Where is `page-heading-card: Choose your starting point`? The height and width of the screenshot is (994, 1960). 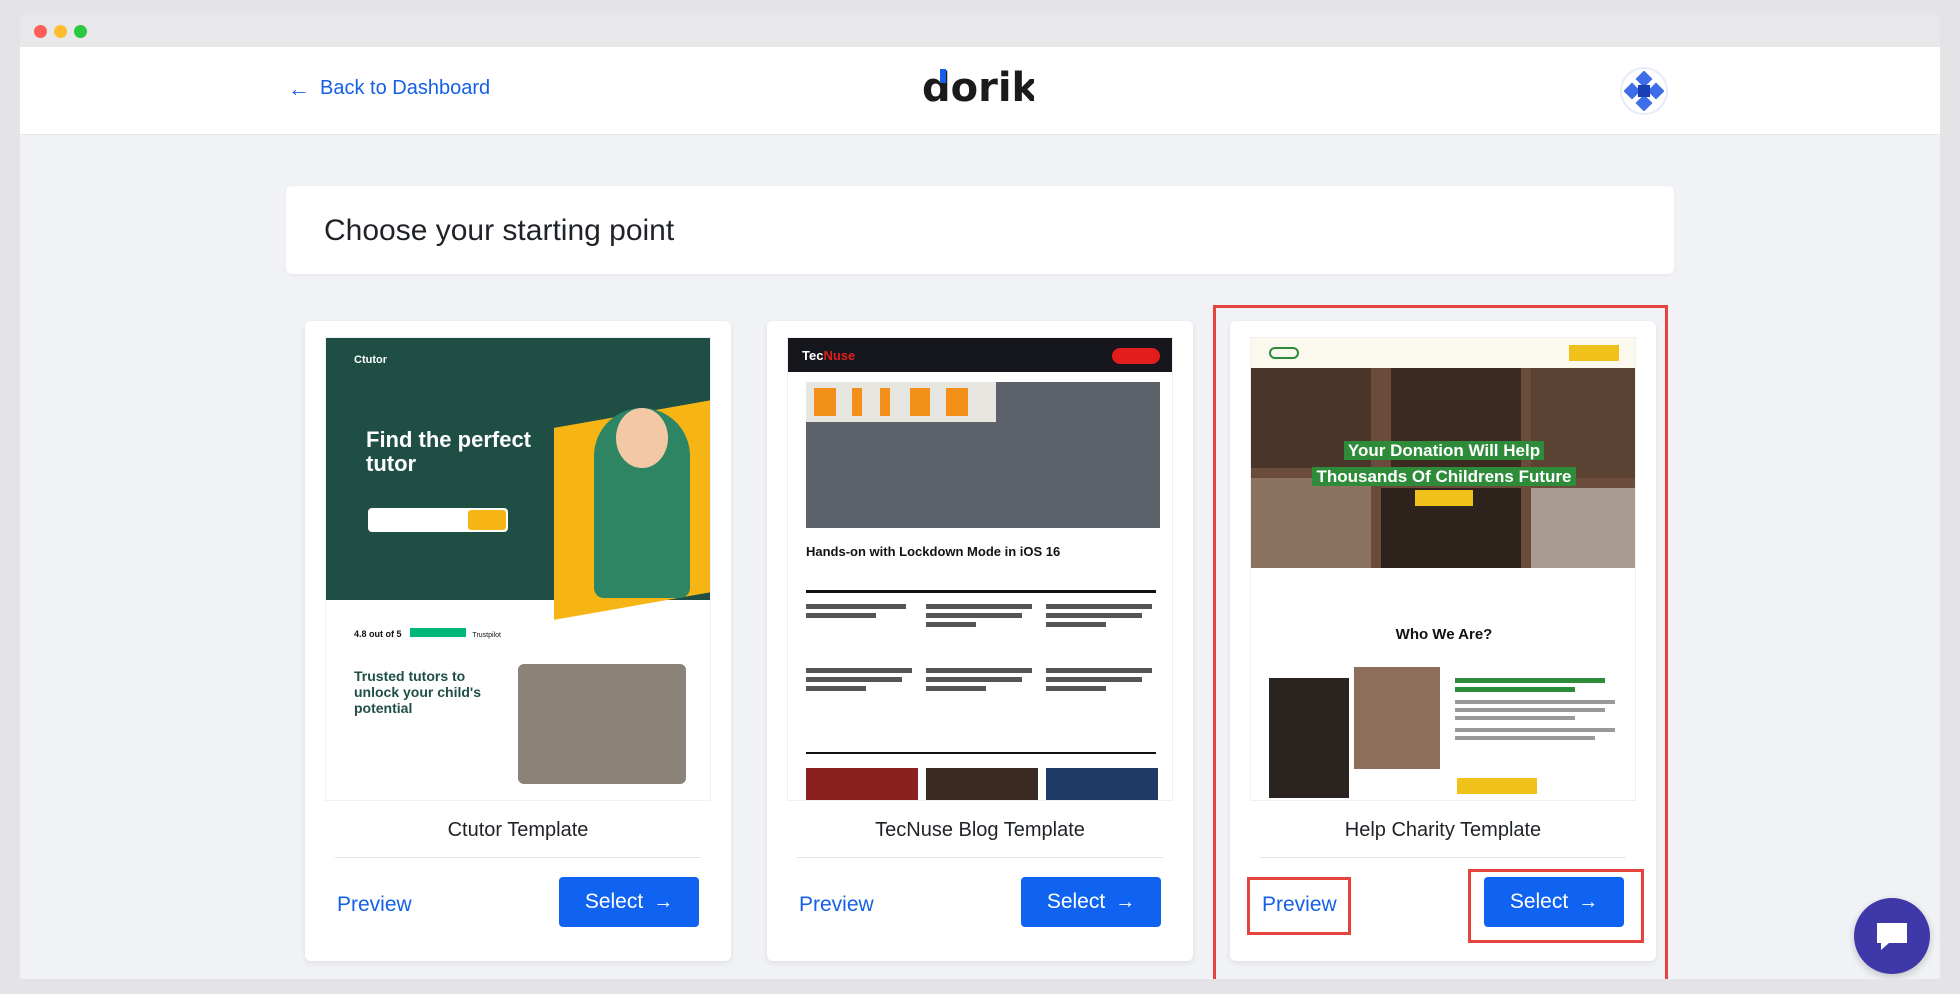 page-heading-card: Choose your starting point is located at coordinates (980, 230).